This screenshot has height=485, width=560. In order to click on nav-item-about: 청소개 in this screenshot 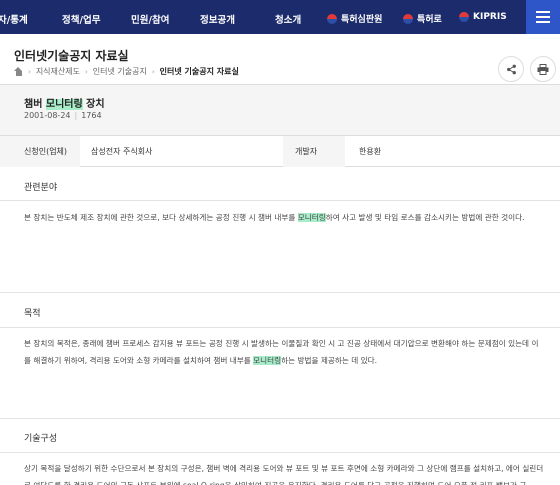, I will do `click(288, 19)`.